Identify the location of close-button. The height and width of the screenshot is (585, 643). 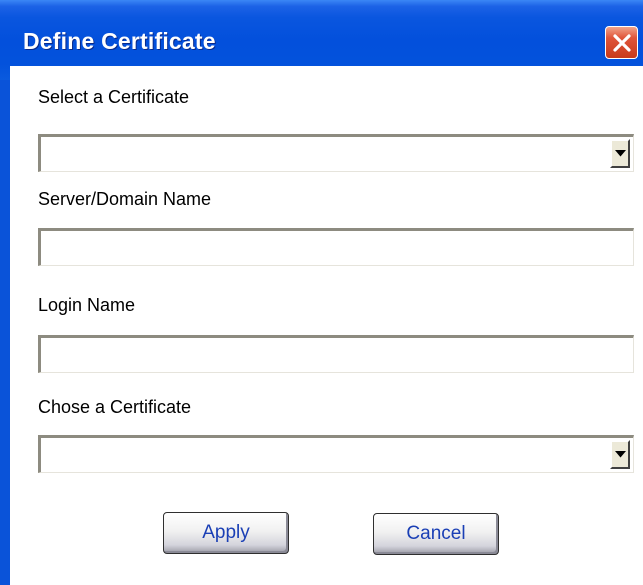
(621, 42).